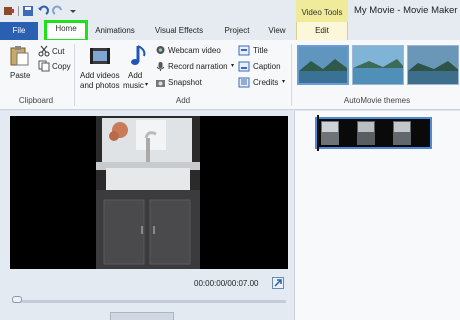  Describe the element at coordinates (28, 11) in the screenshot. I see `save-icon` at that location.